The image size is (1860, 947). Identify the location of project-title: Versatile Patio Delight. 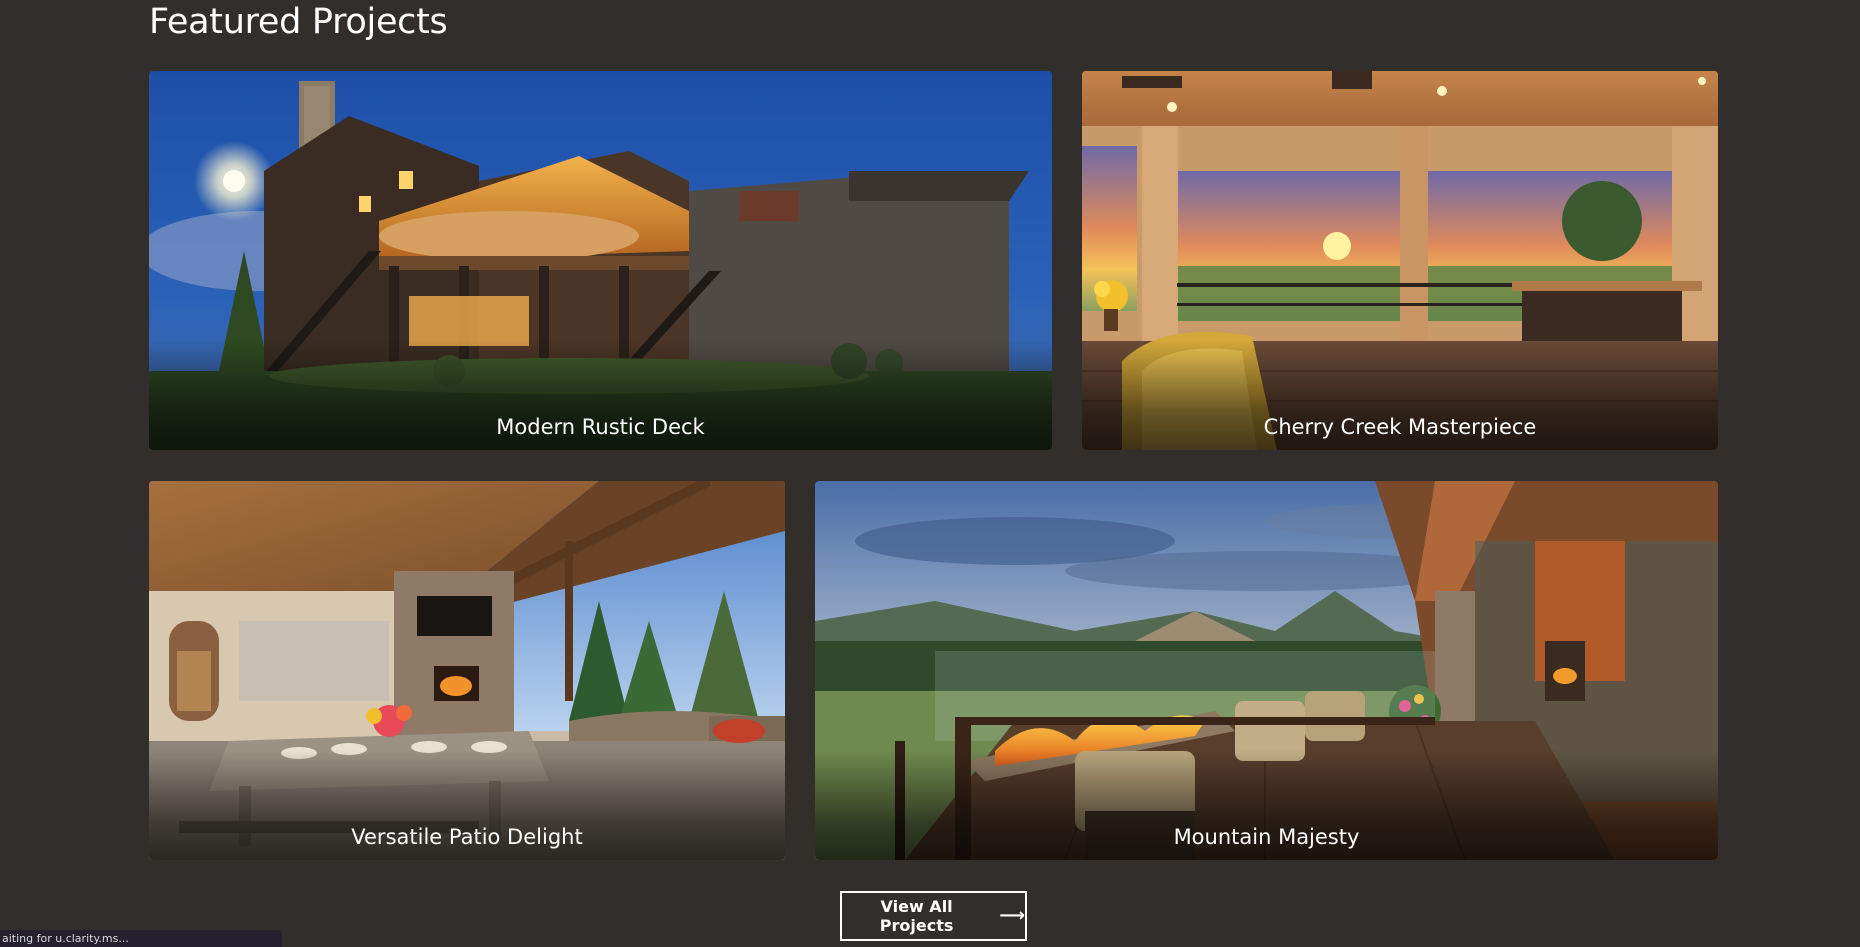
(467, 837).